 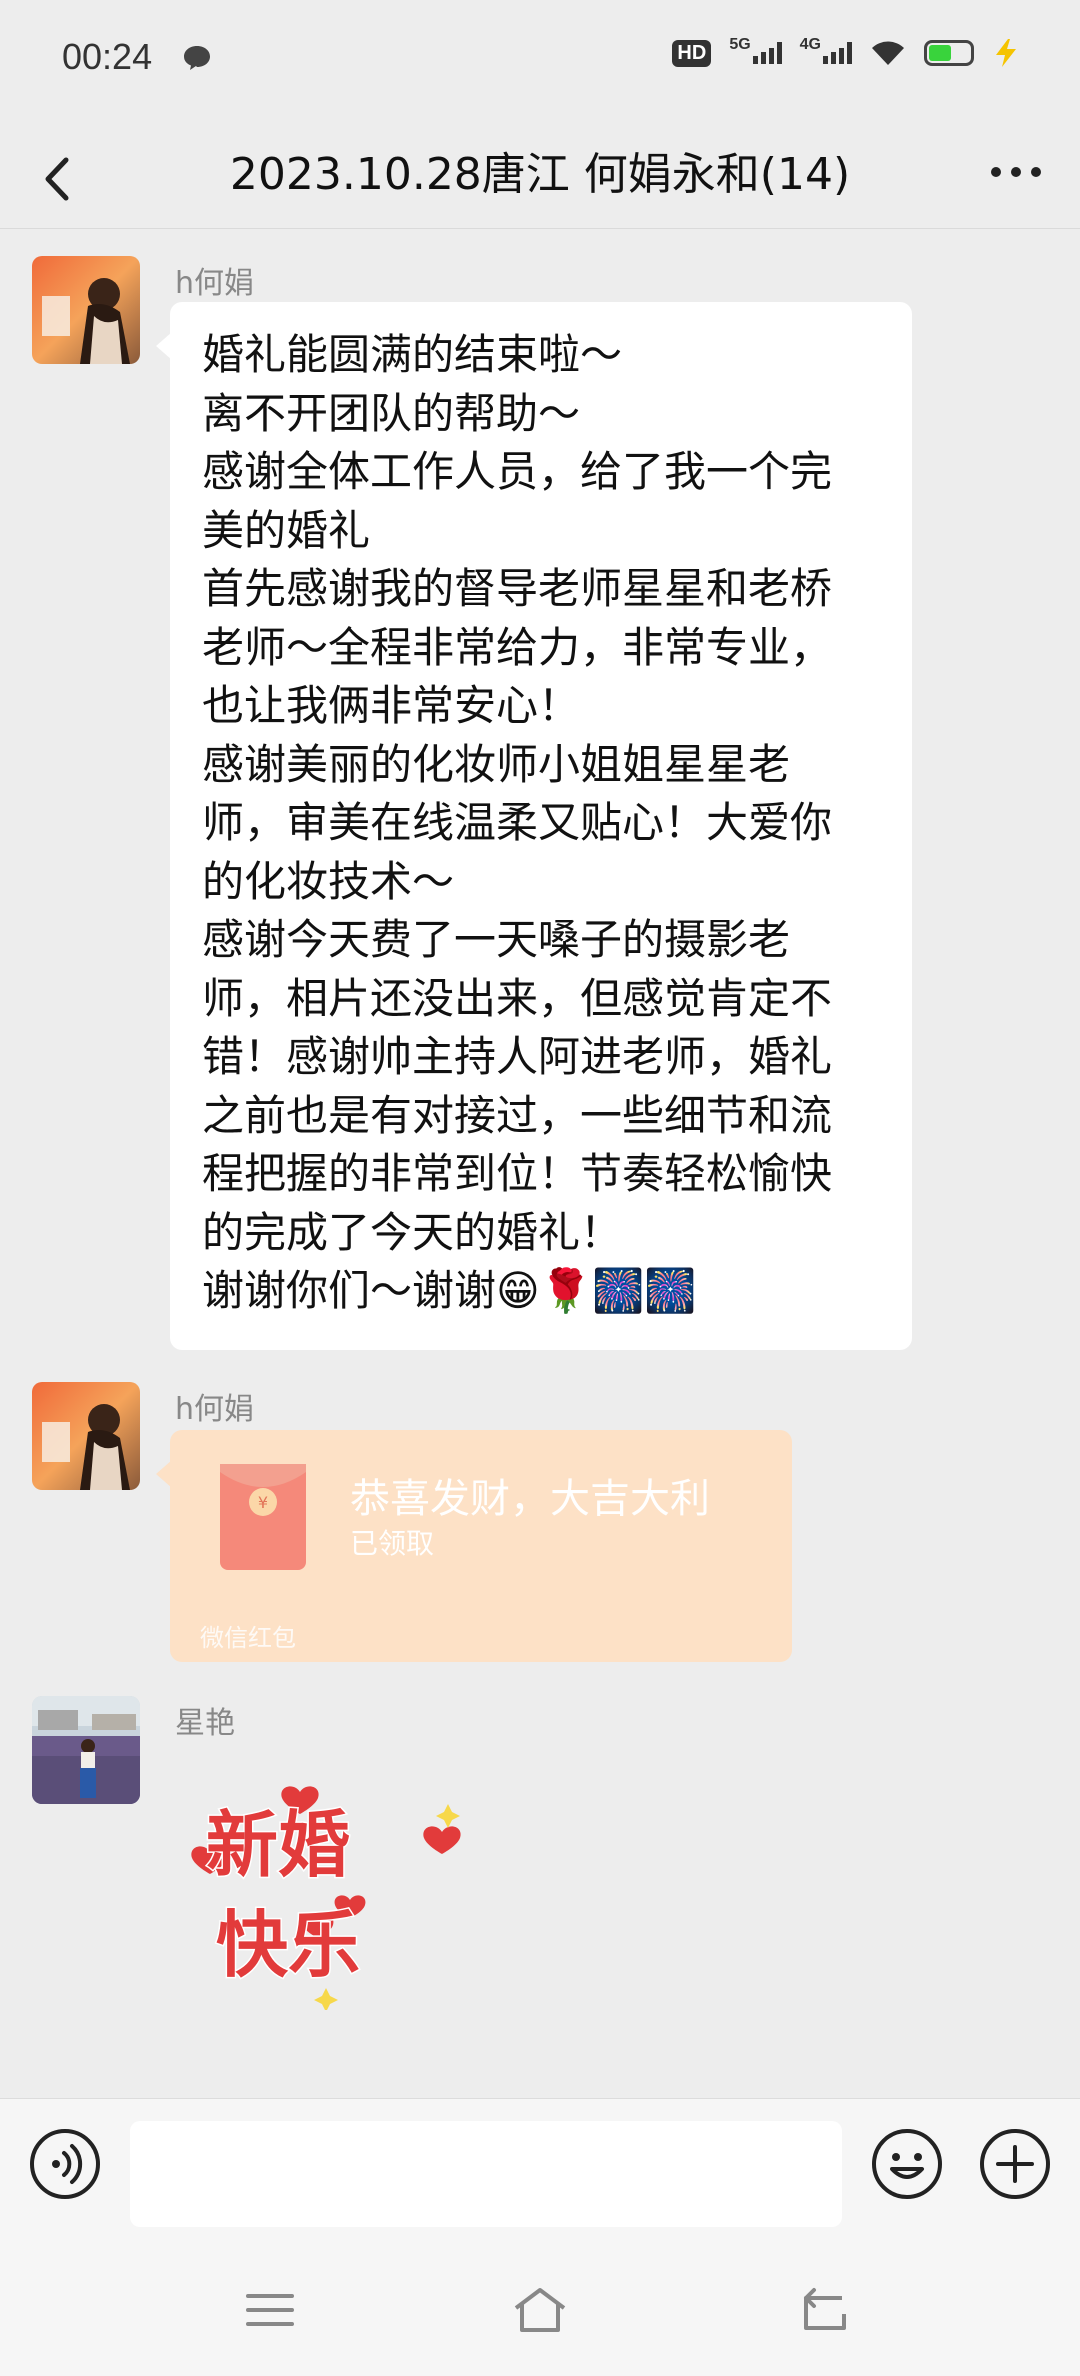 I want to click on message-line: 美的婚礼, so click(x=286, y=530).